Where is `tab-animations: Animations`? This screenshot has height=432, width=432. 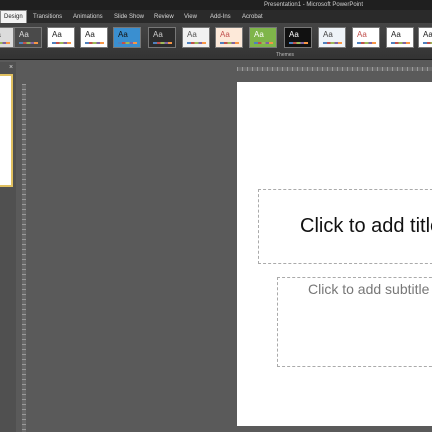
tab-animations: Animations is located at coordinates (88, 17).